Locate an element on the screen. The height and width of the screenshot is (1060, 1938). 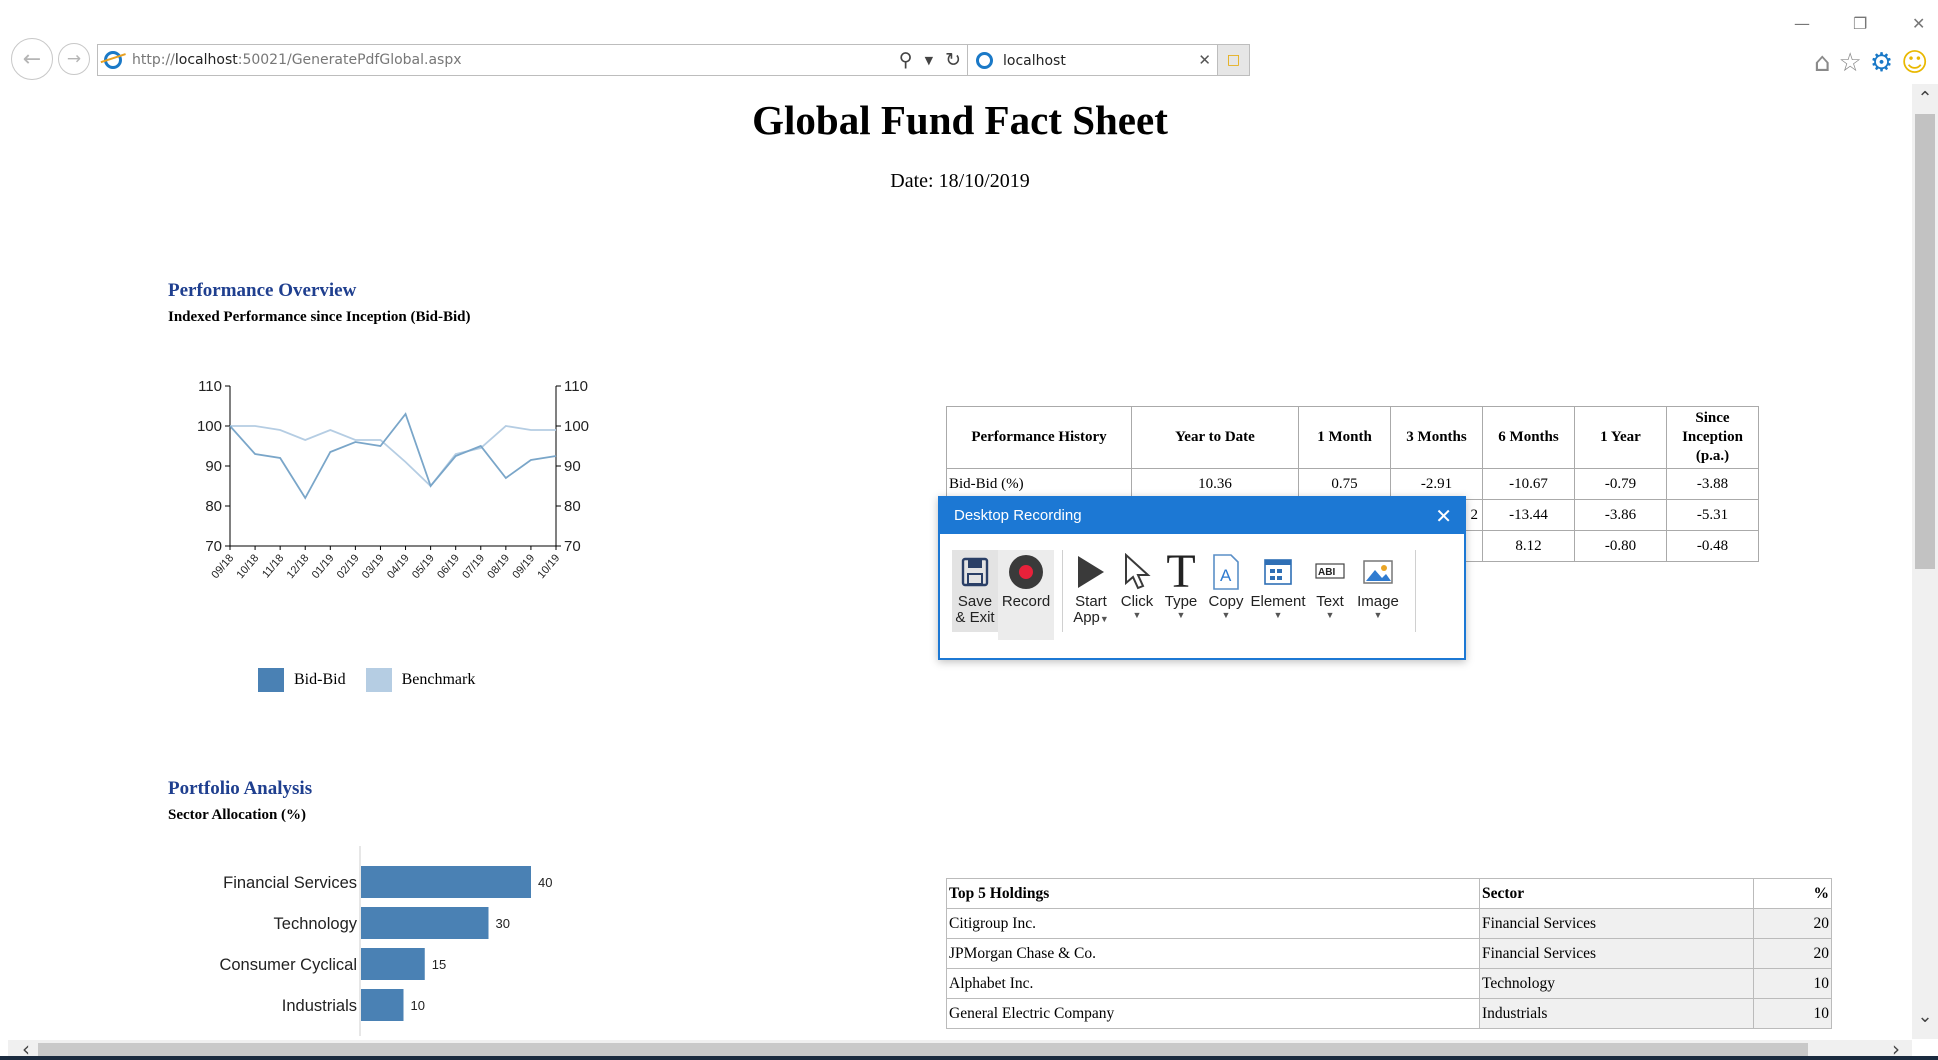
ie-page-icon is located at coordinates (113, 60).